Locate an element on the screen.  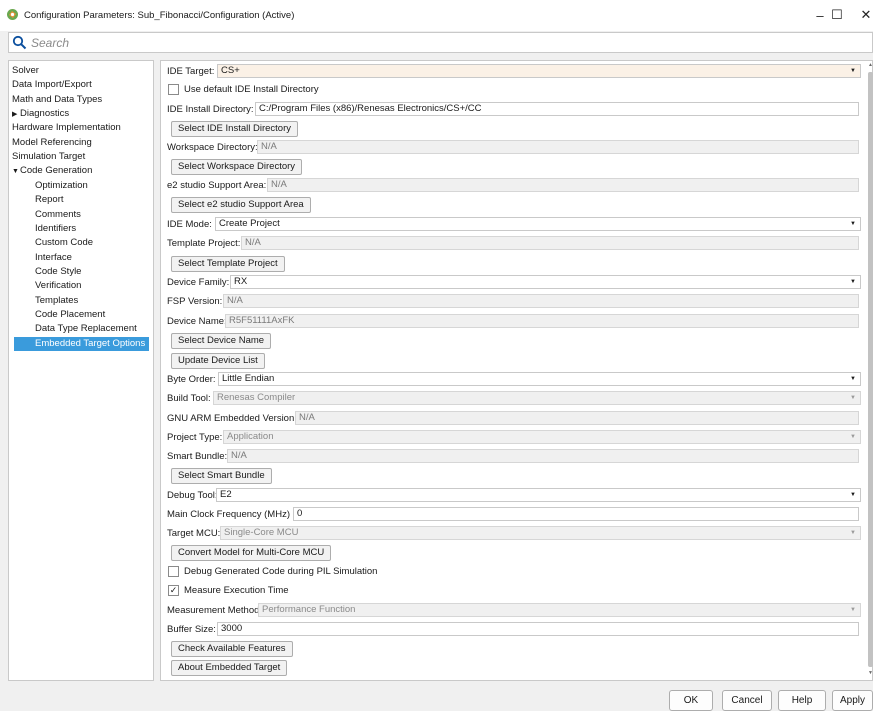
panel-scrollbar: ▲ ▼ is located at coordinates (870, 370).